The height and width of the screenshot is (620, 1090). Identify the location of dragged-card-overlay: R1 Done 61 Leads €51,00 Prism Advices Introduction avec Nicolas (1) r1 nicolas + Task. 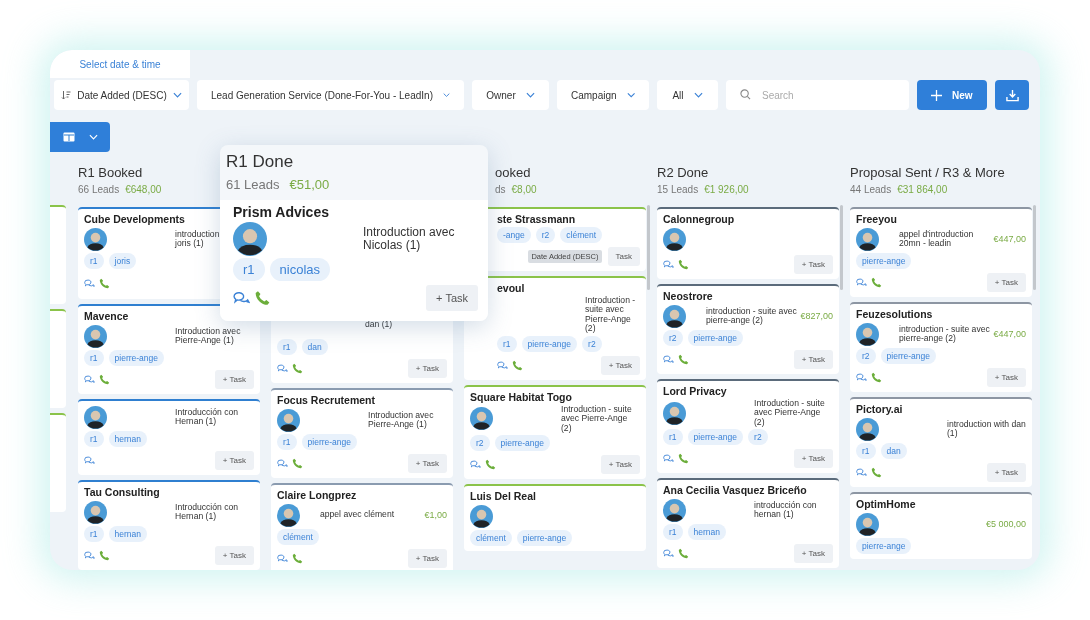
(354, 233).